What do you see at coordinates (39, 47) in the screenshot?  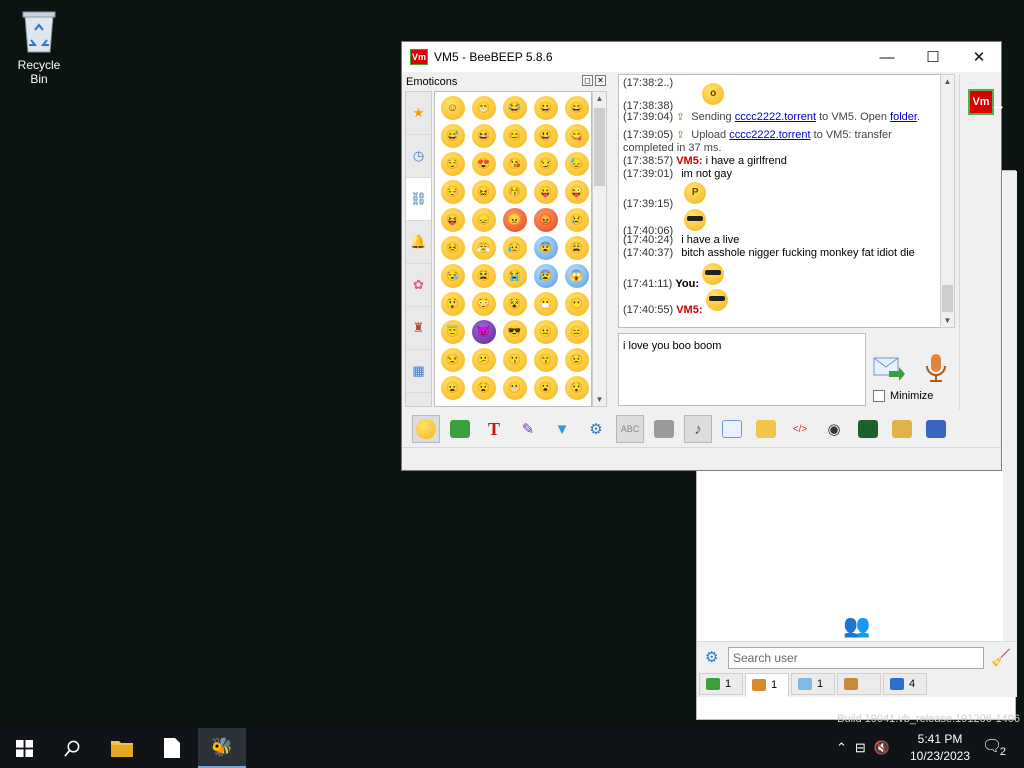 I see `recycle-bin-desktop-icon: Recycle Bin` at bounding box center [39, 47].